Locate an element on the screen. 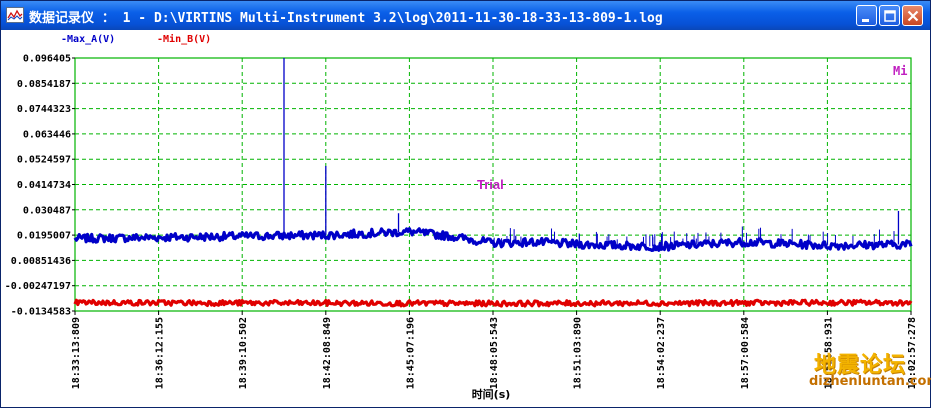 The width and height of the screenshot is (931, 408). legend-item-max-a: -Max_A(V) is located at coordinates (88, 39).